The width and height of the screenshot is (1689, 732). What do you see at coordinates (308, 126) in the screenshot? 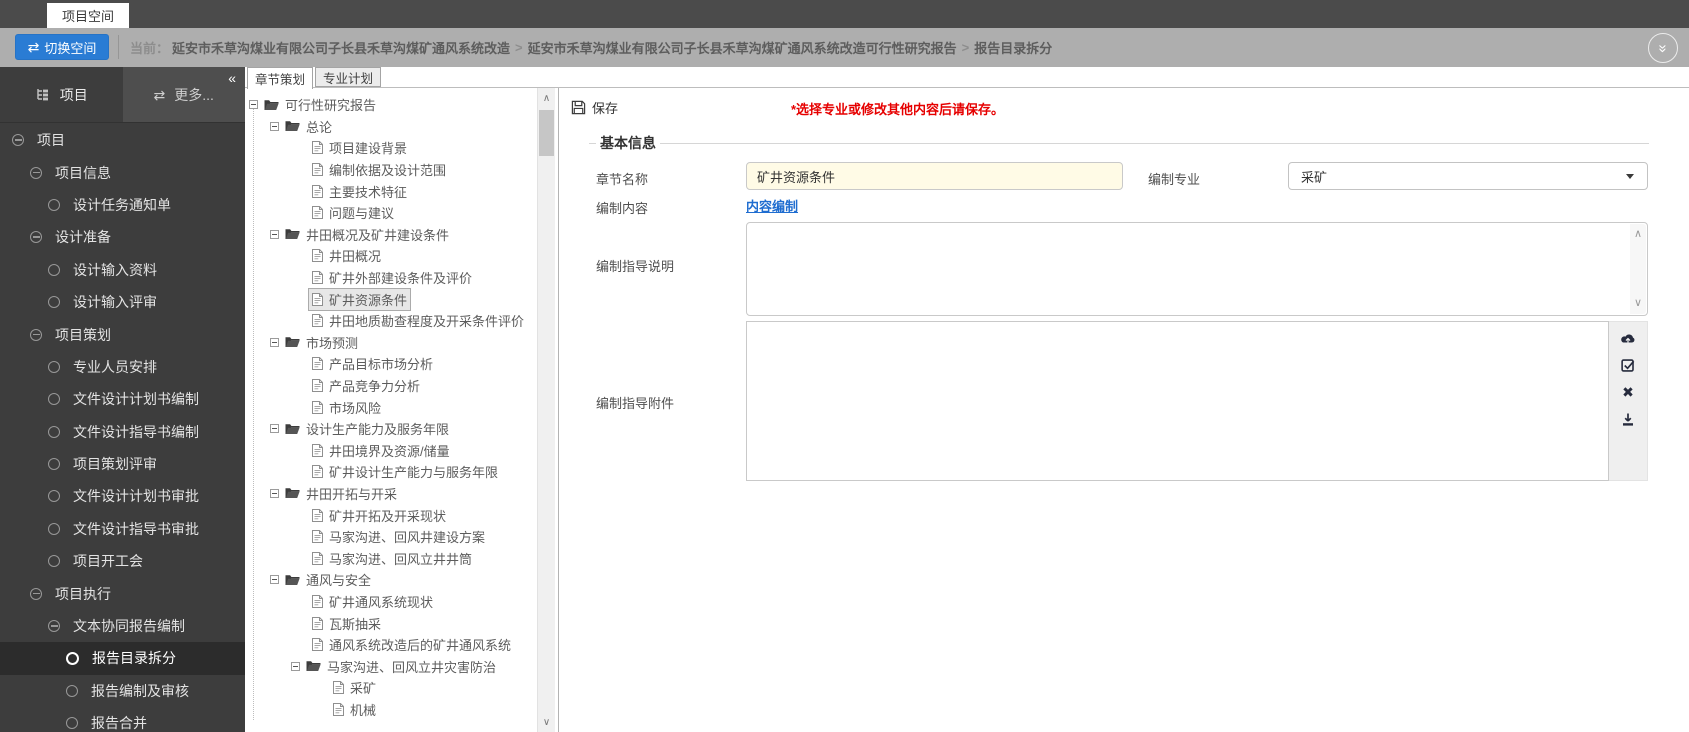
I see `tree-node: 总论` at bounding box center [308, 126].